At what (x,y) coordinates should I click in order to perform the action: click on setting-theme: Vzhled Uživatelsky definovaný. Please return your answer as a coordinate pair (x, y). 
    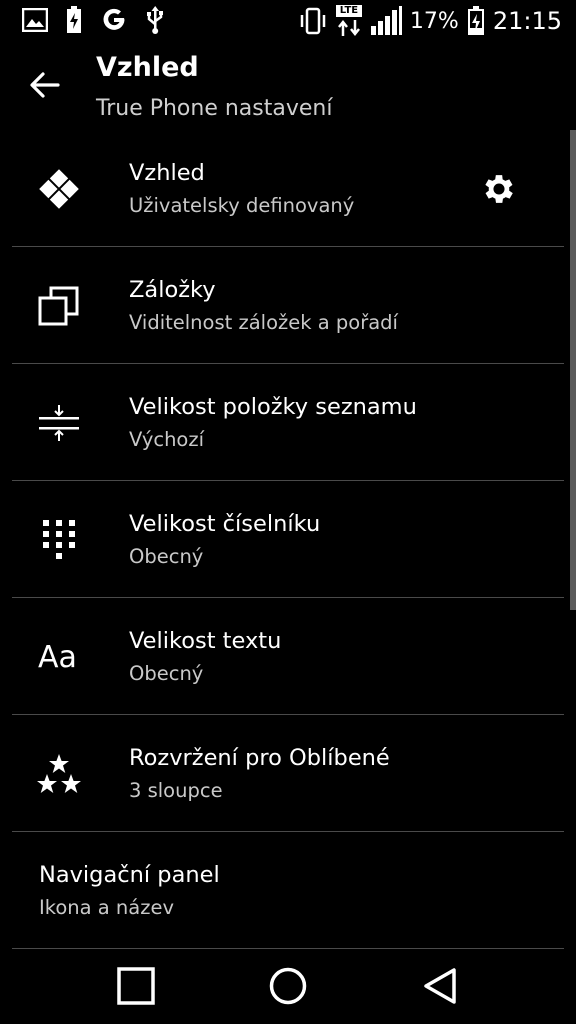
    Looking at the image, I should click on (288, 188).